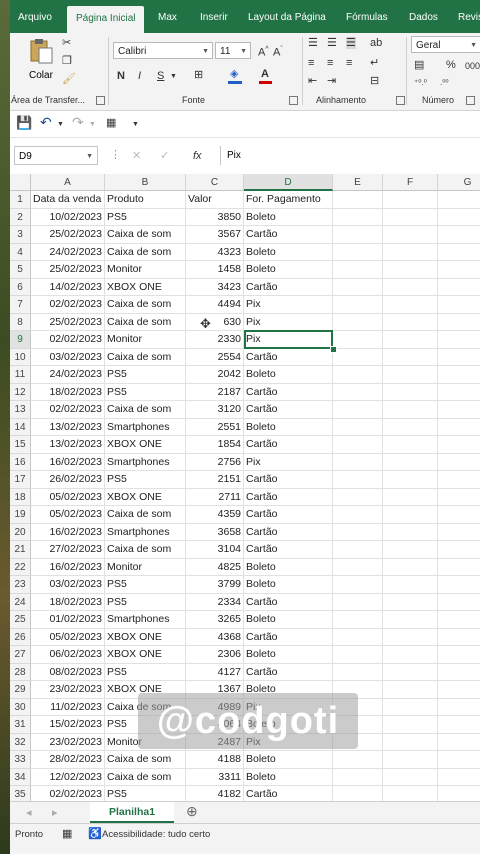  Describe the element at coordinates (20, 287) in the screenshot. I see `row-header: 6` at that location.